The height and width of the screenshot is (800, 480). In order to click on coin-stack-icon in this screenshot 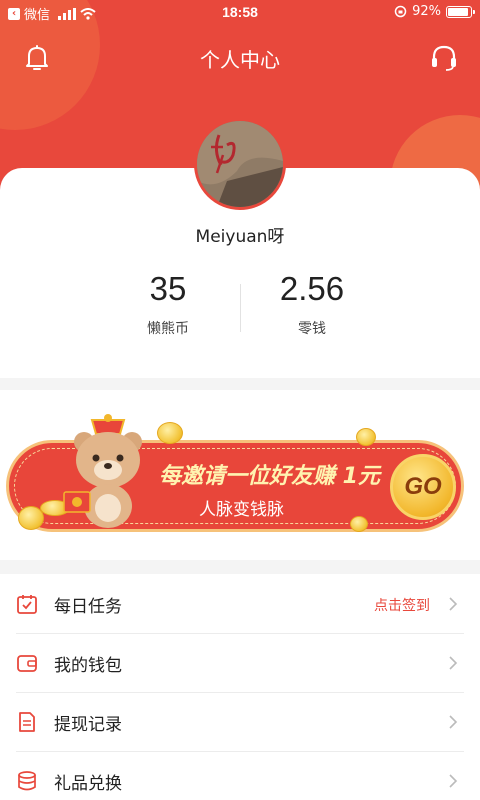, I will do `click(27, 781)`.